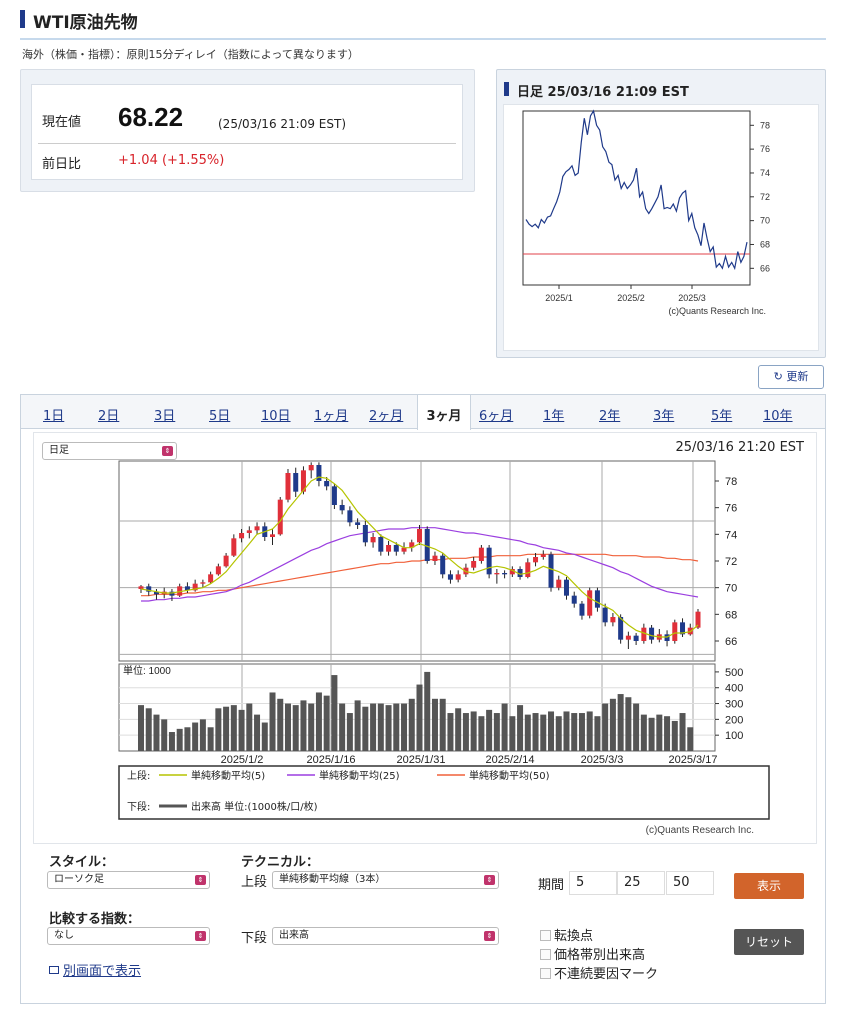 This screenshot has height=1024, width=844. Describe the element at coordinates (386, 414) in the screenshot. I see `tab-2ヶ月: 2ヶ月` at that location.